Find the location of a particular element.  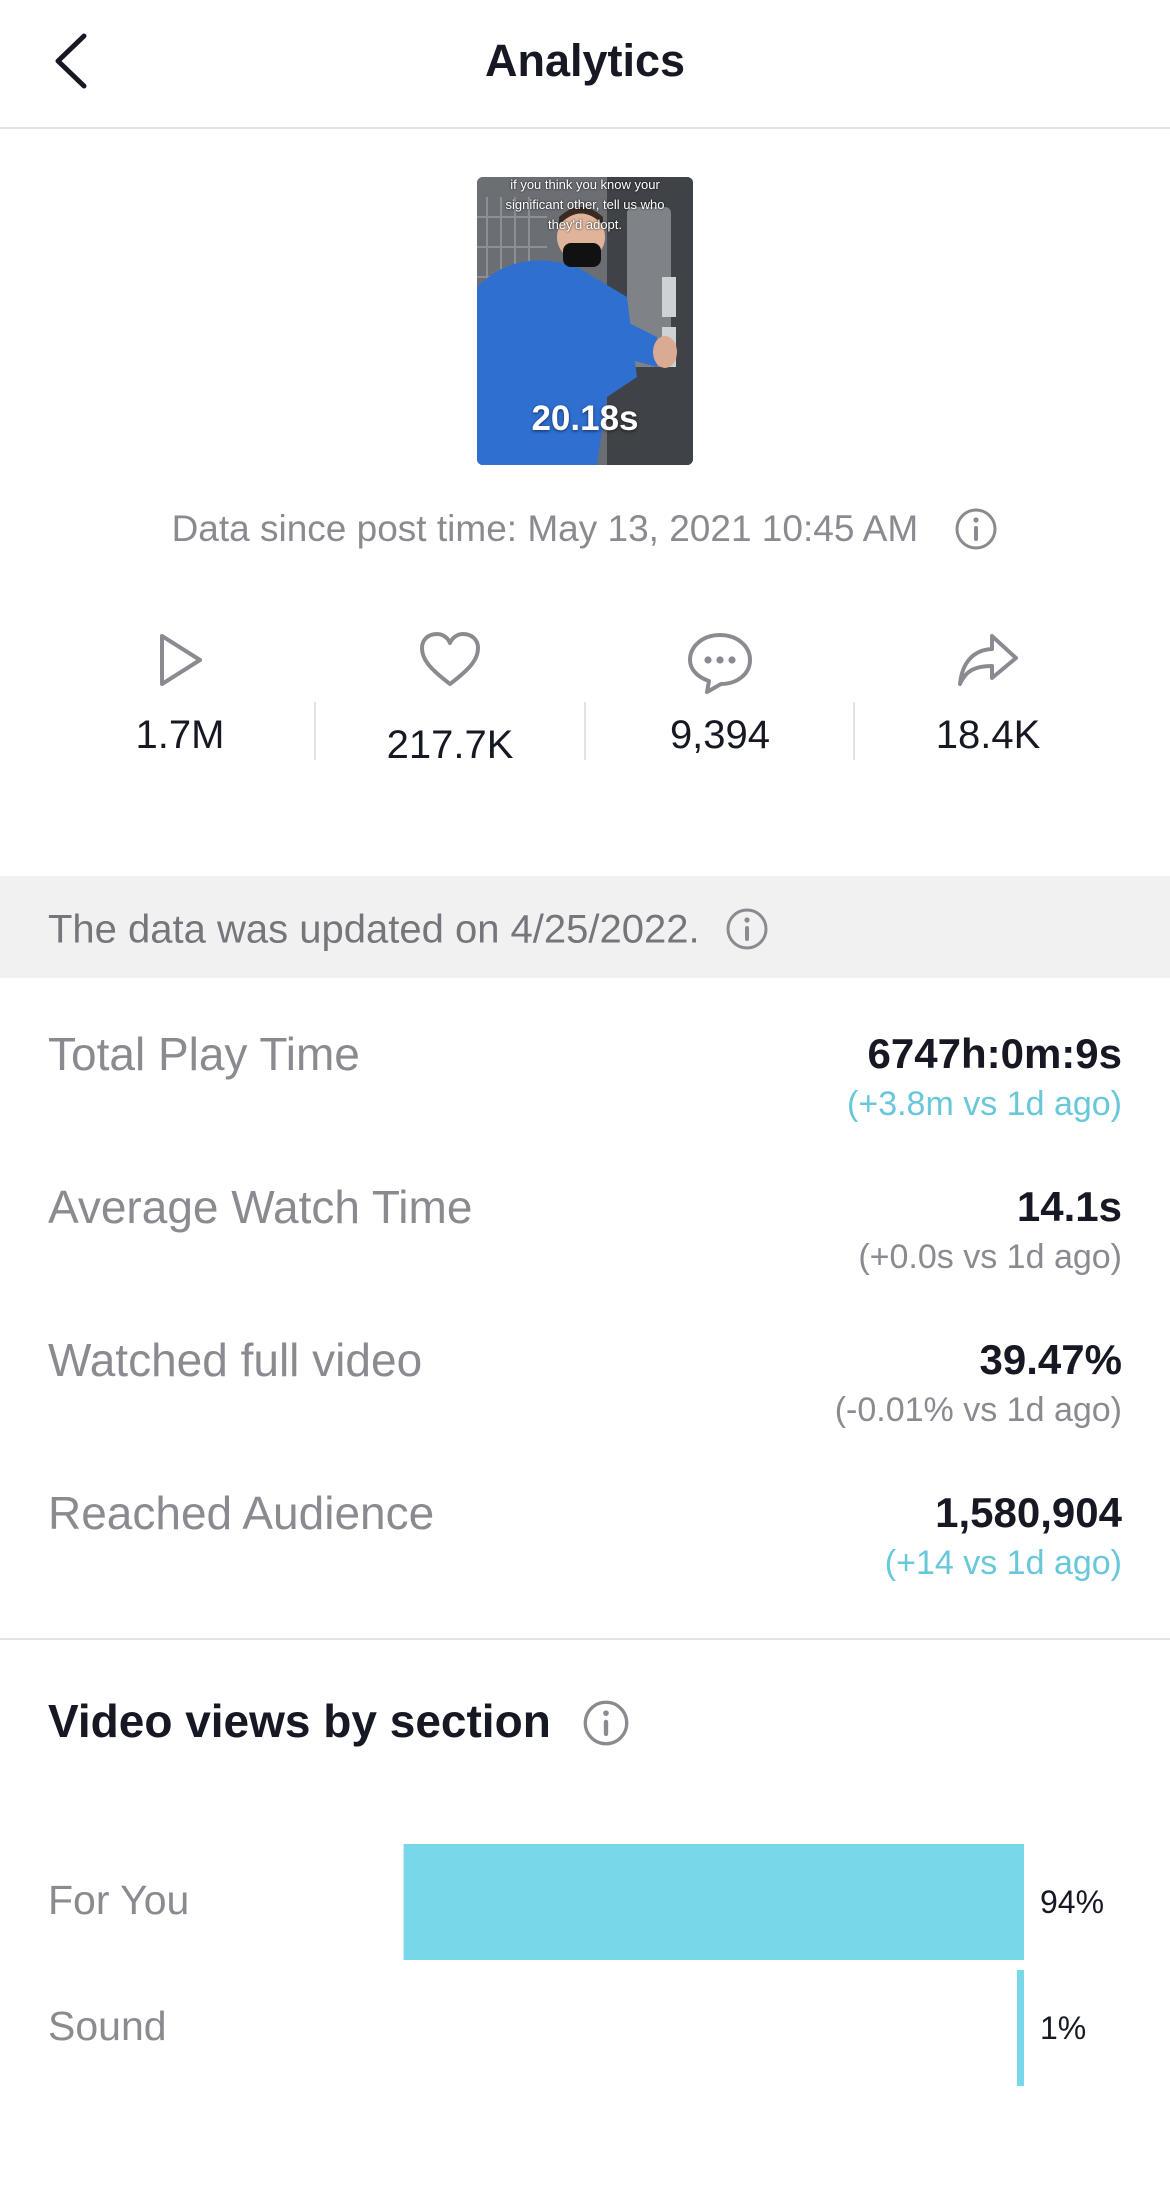

chart-bar-sound is located at coordinates (1020, 2028).